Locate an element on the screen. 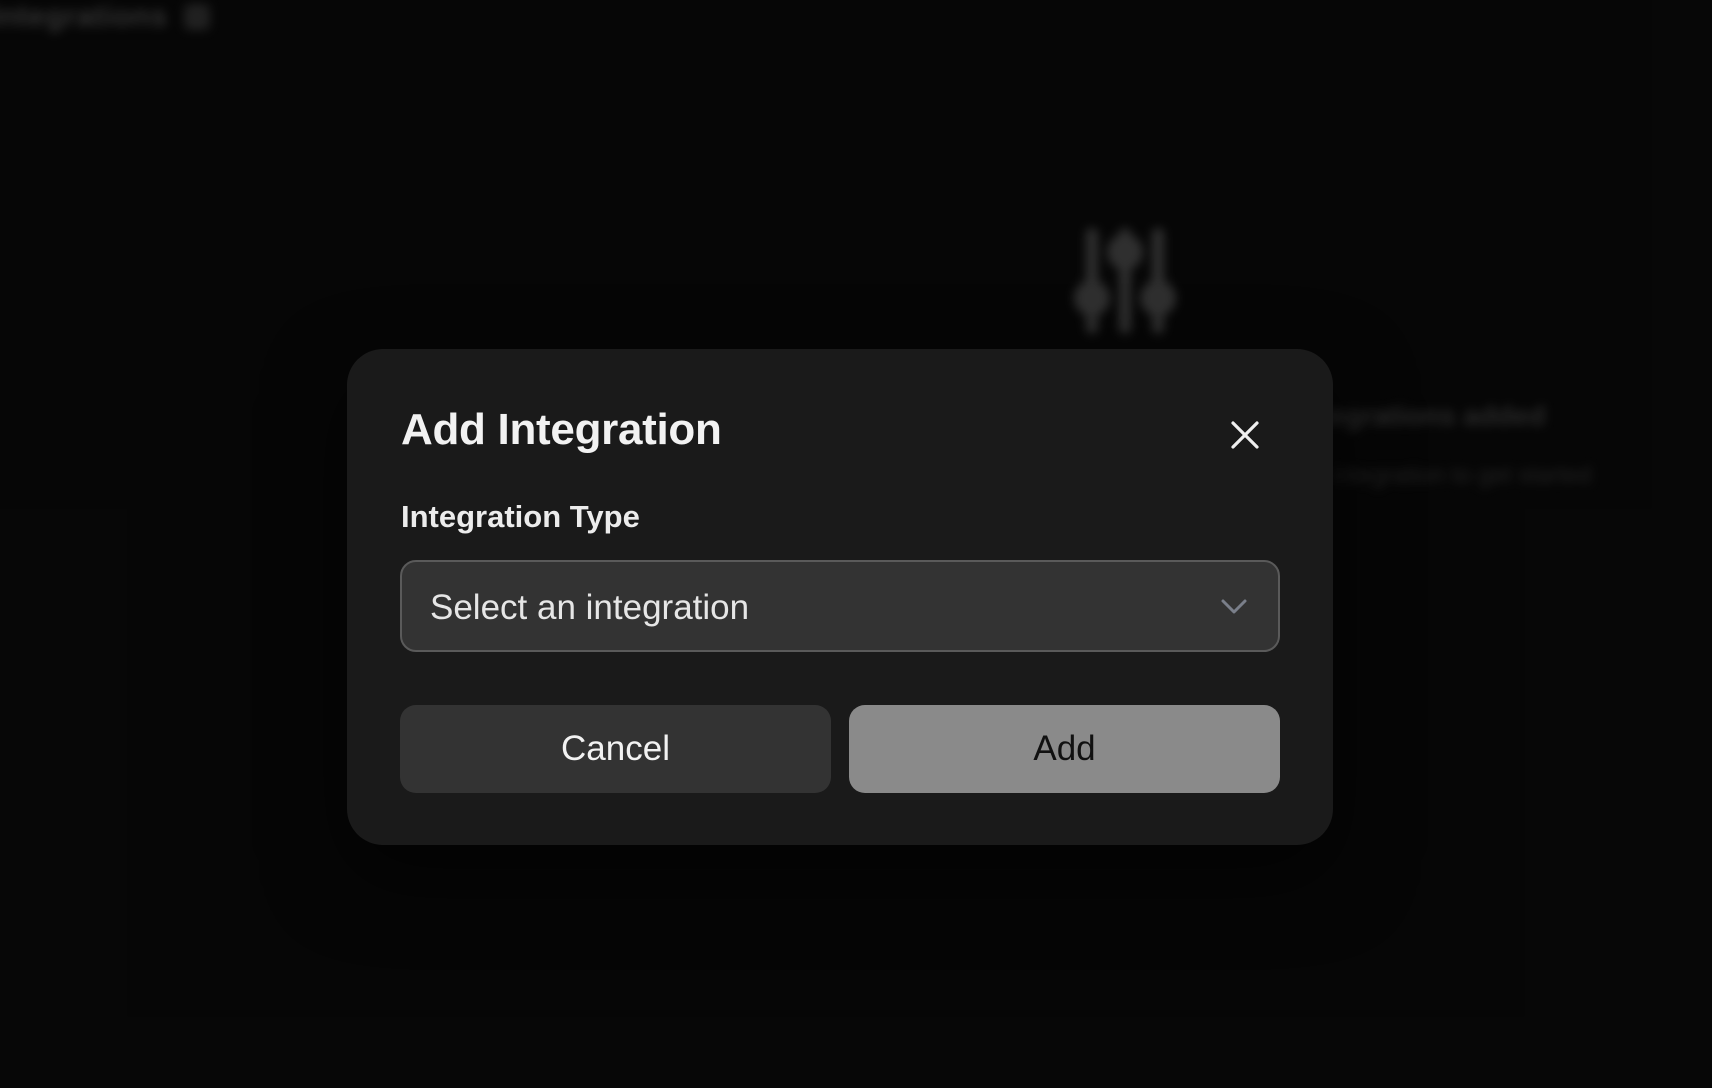 This screenshot has height=1088, width=1712. integration-type-select: Select an integration is located at coordinates (840, 606).